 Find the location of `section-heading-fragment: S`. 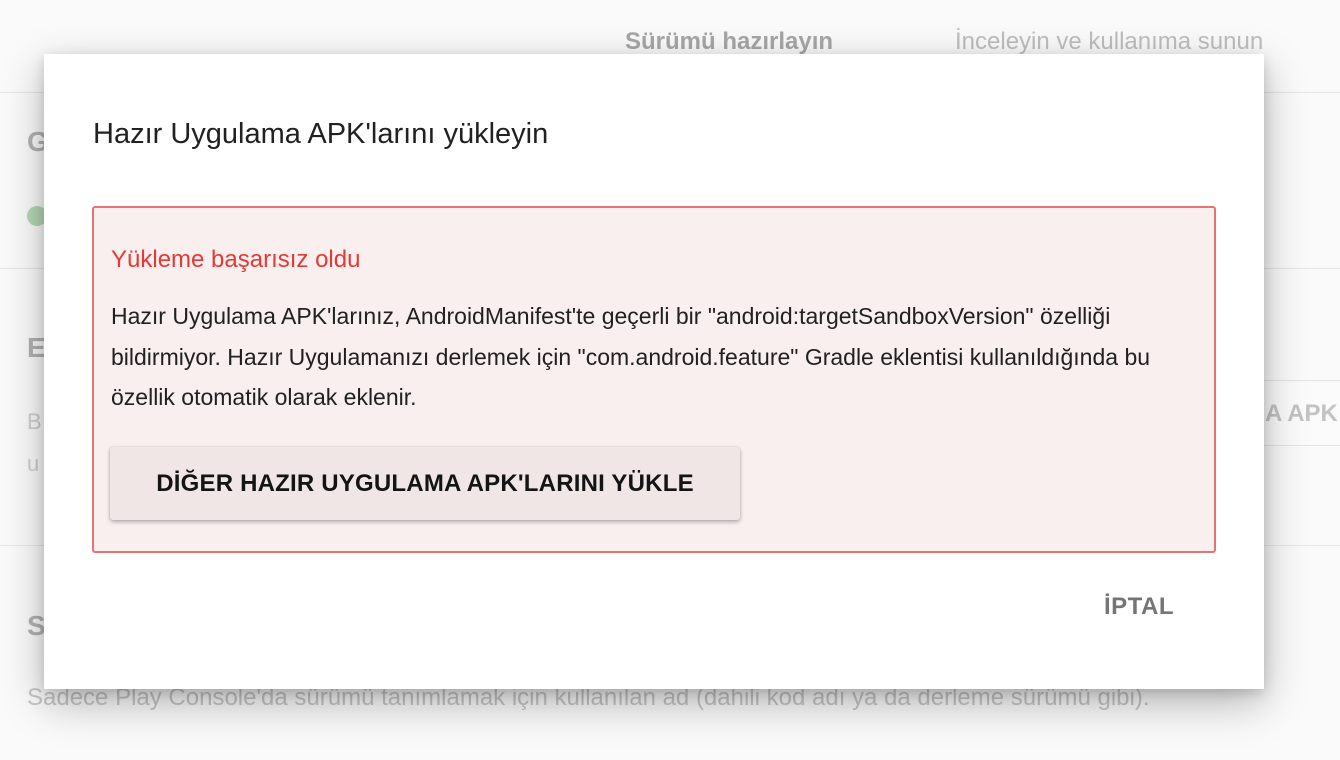

section-heading-fragment: S is located at coordinates (36, 625).